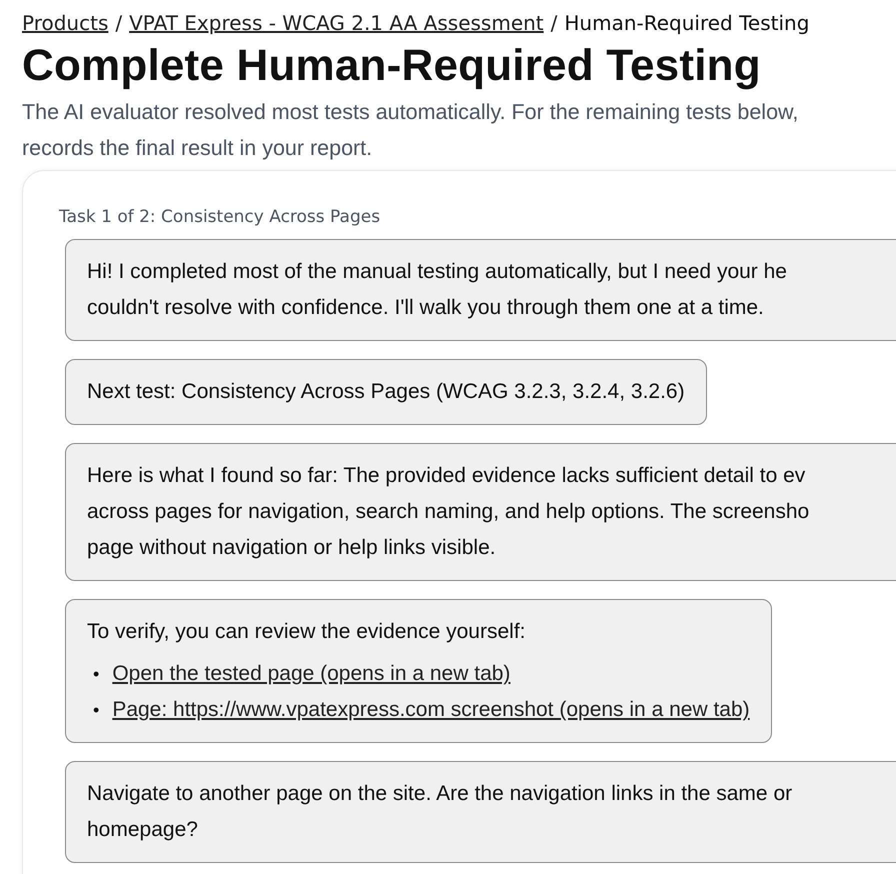 The width and height of the screenshot is (896, 874). I want to click on message-text: Hi! I completed most of the manual testing automatically, but I need your he, so click(437, 272).